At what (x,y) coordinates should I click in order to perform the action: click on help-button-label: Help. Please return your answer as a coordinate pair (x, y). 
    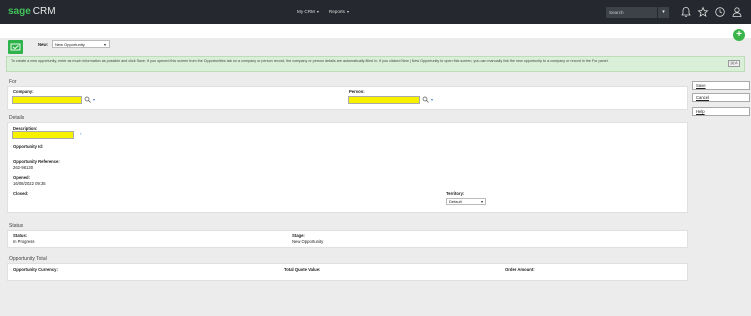
    Looking at the image, I should click on (700, 111).